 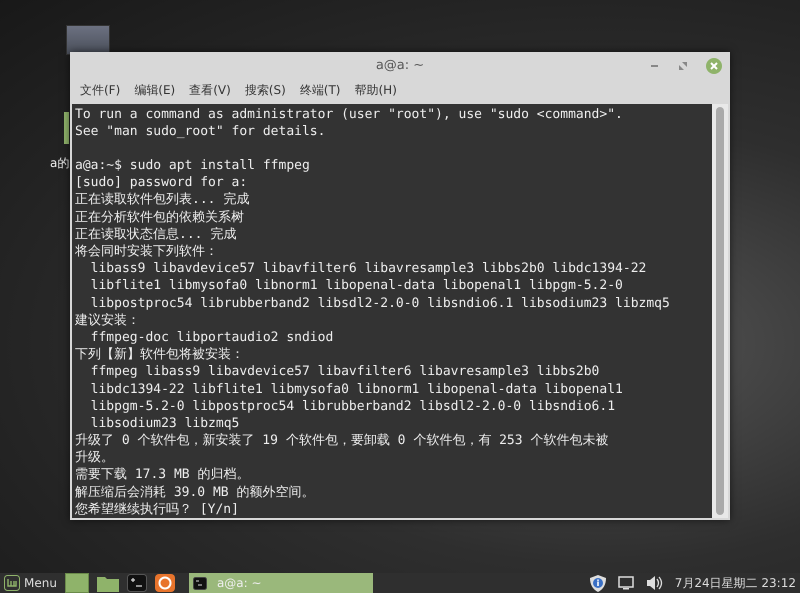 What do you see at coordinates (400, 65) in the screenshot?
I see `window-title: a@a: ~` at bounding box center [400, 65].